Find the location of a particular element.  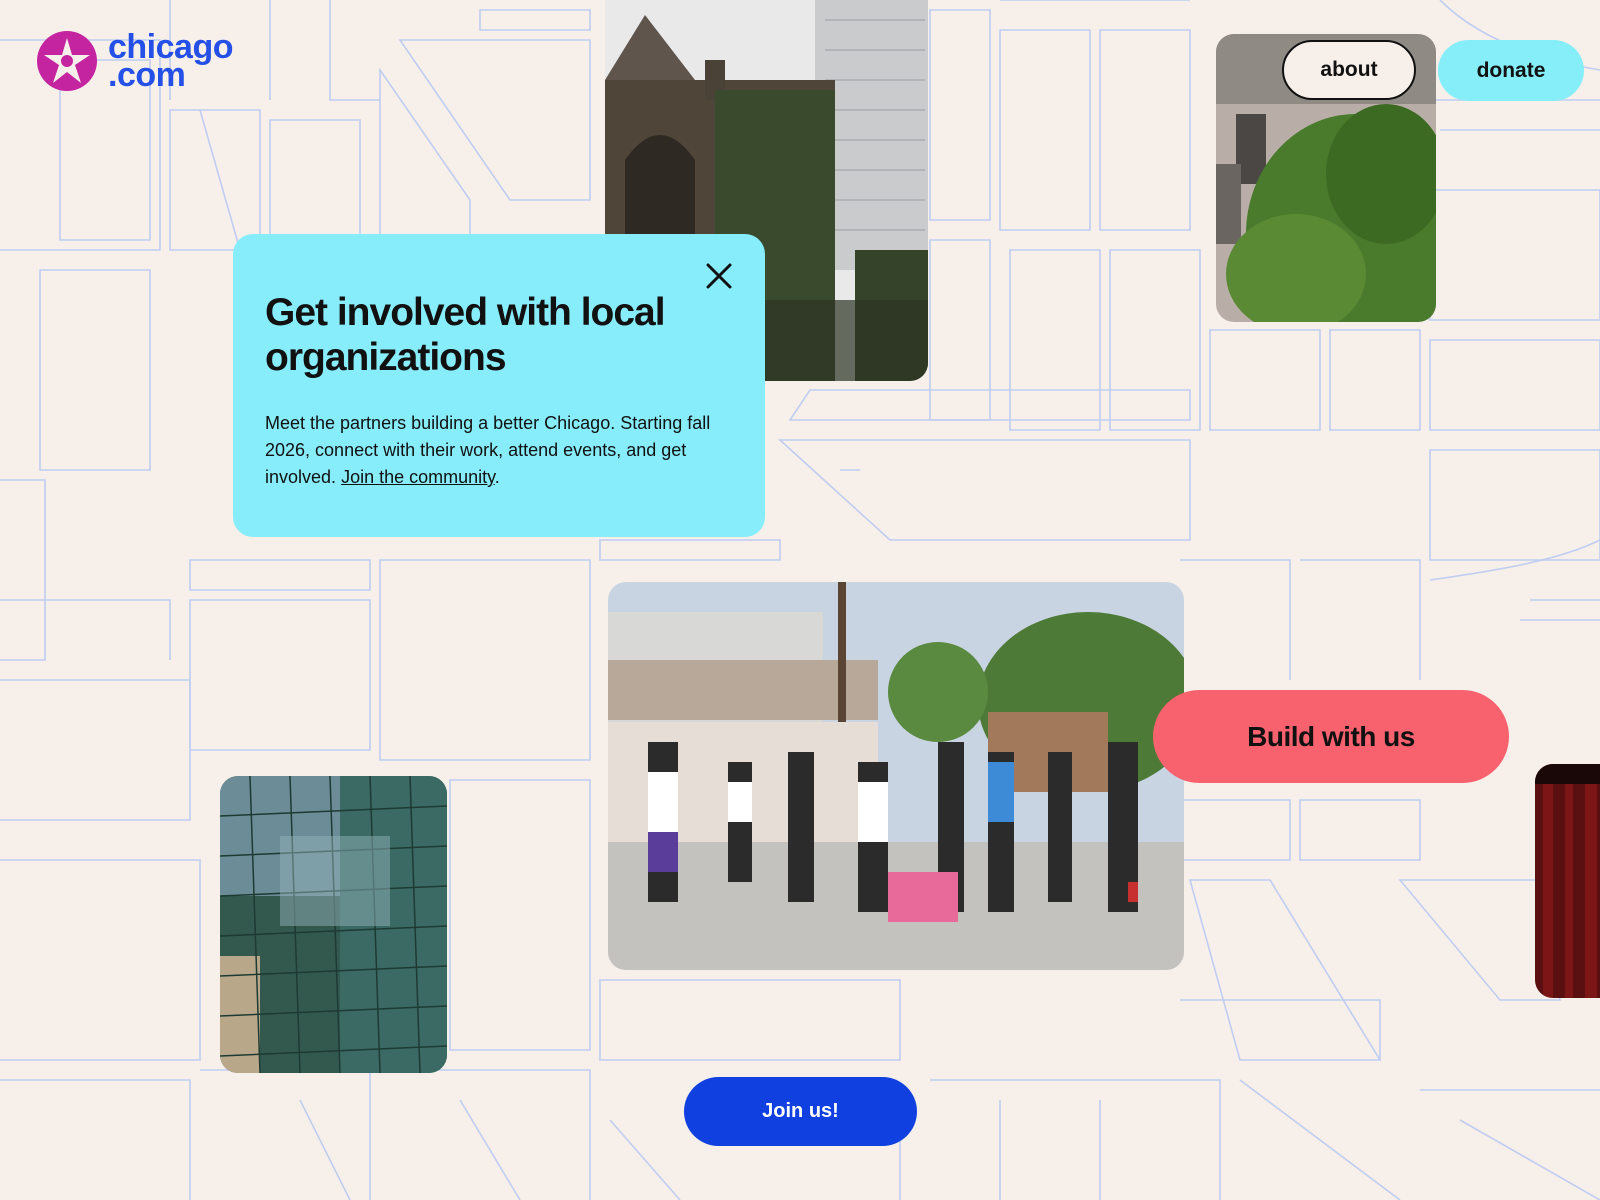

card-body-end: . is located at coordinates (497, 477).